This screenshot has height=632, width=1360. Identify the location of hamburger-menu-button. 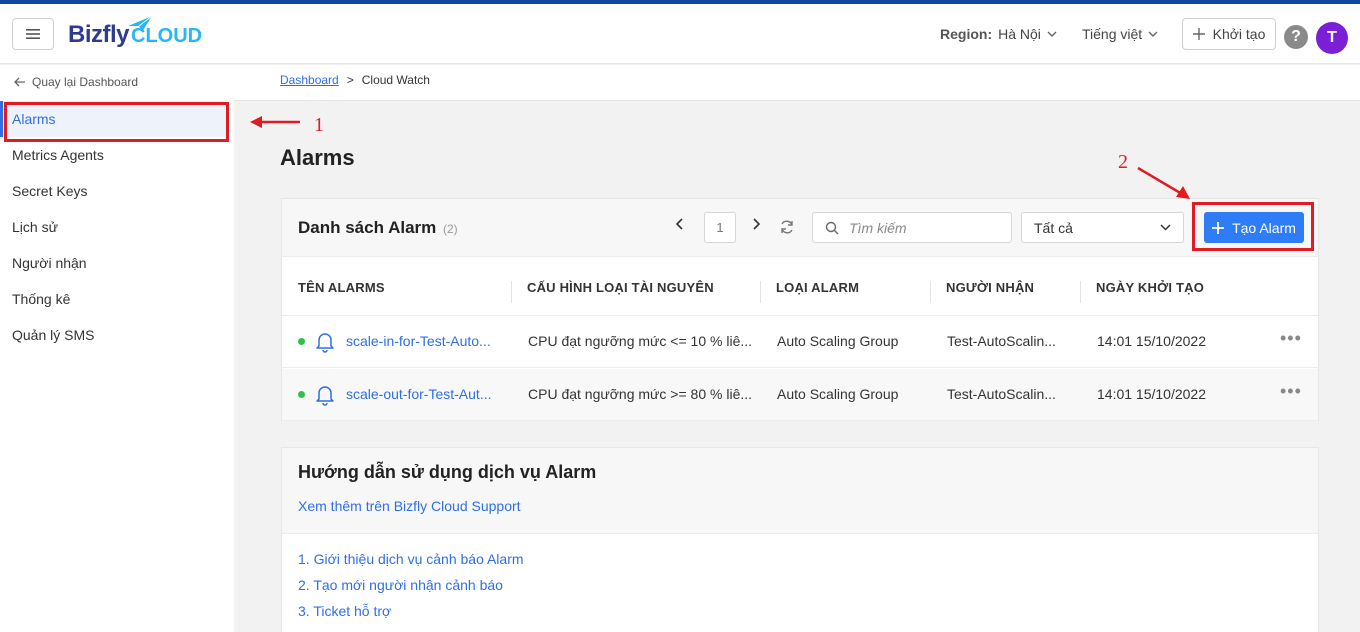
(33, 34).